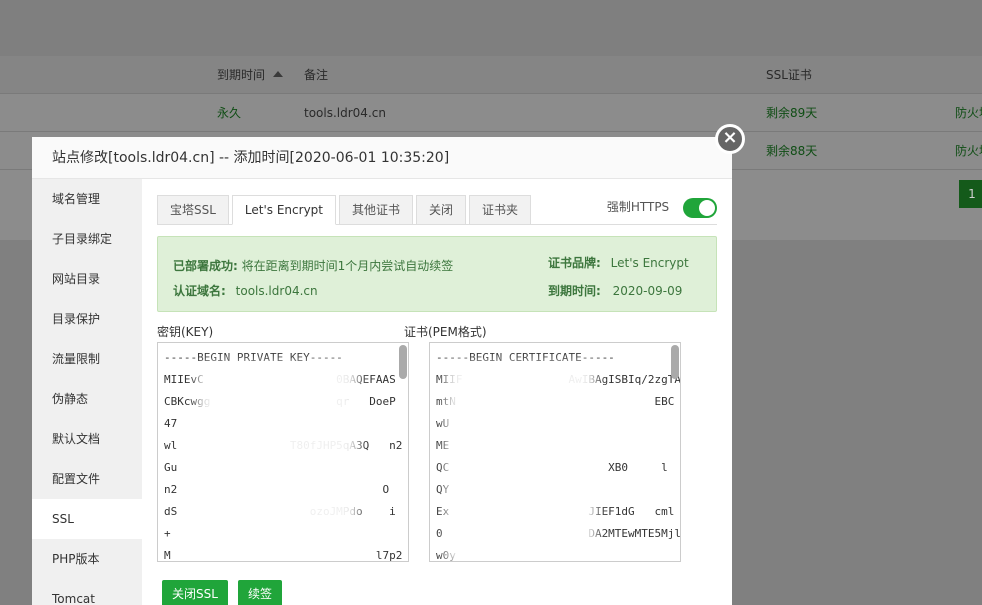  Describe the element at coordinates (87, 439) in the screenshot. I see `sidebar-item-default-doc: 默认文档` at that location.